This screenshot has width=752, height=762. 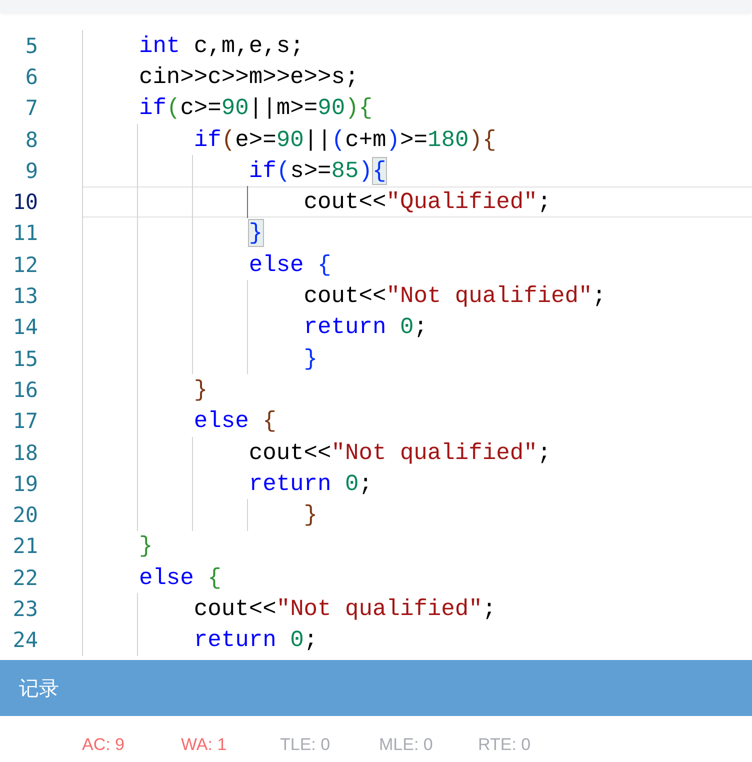 I want to click on line-number: 5, so click(x=31, y=46).